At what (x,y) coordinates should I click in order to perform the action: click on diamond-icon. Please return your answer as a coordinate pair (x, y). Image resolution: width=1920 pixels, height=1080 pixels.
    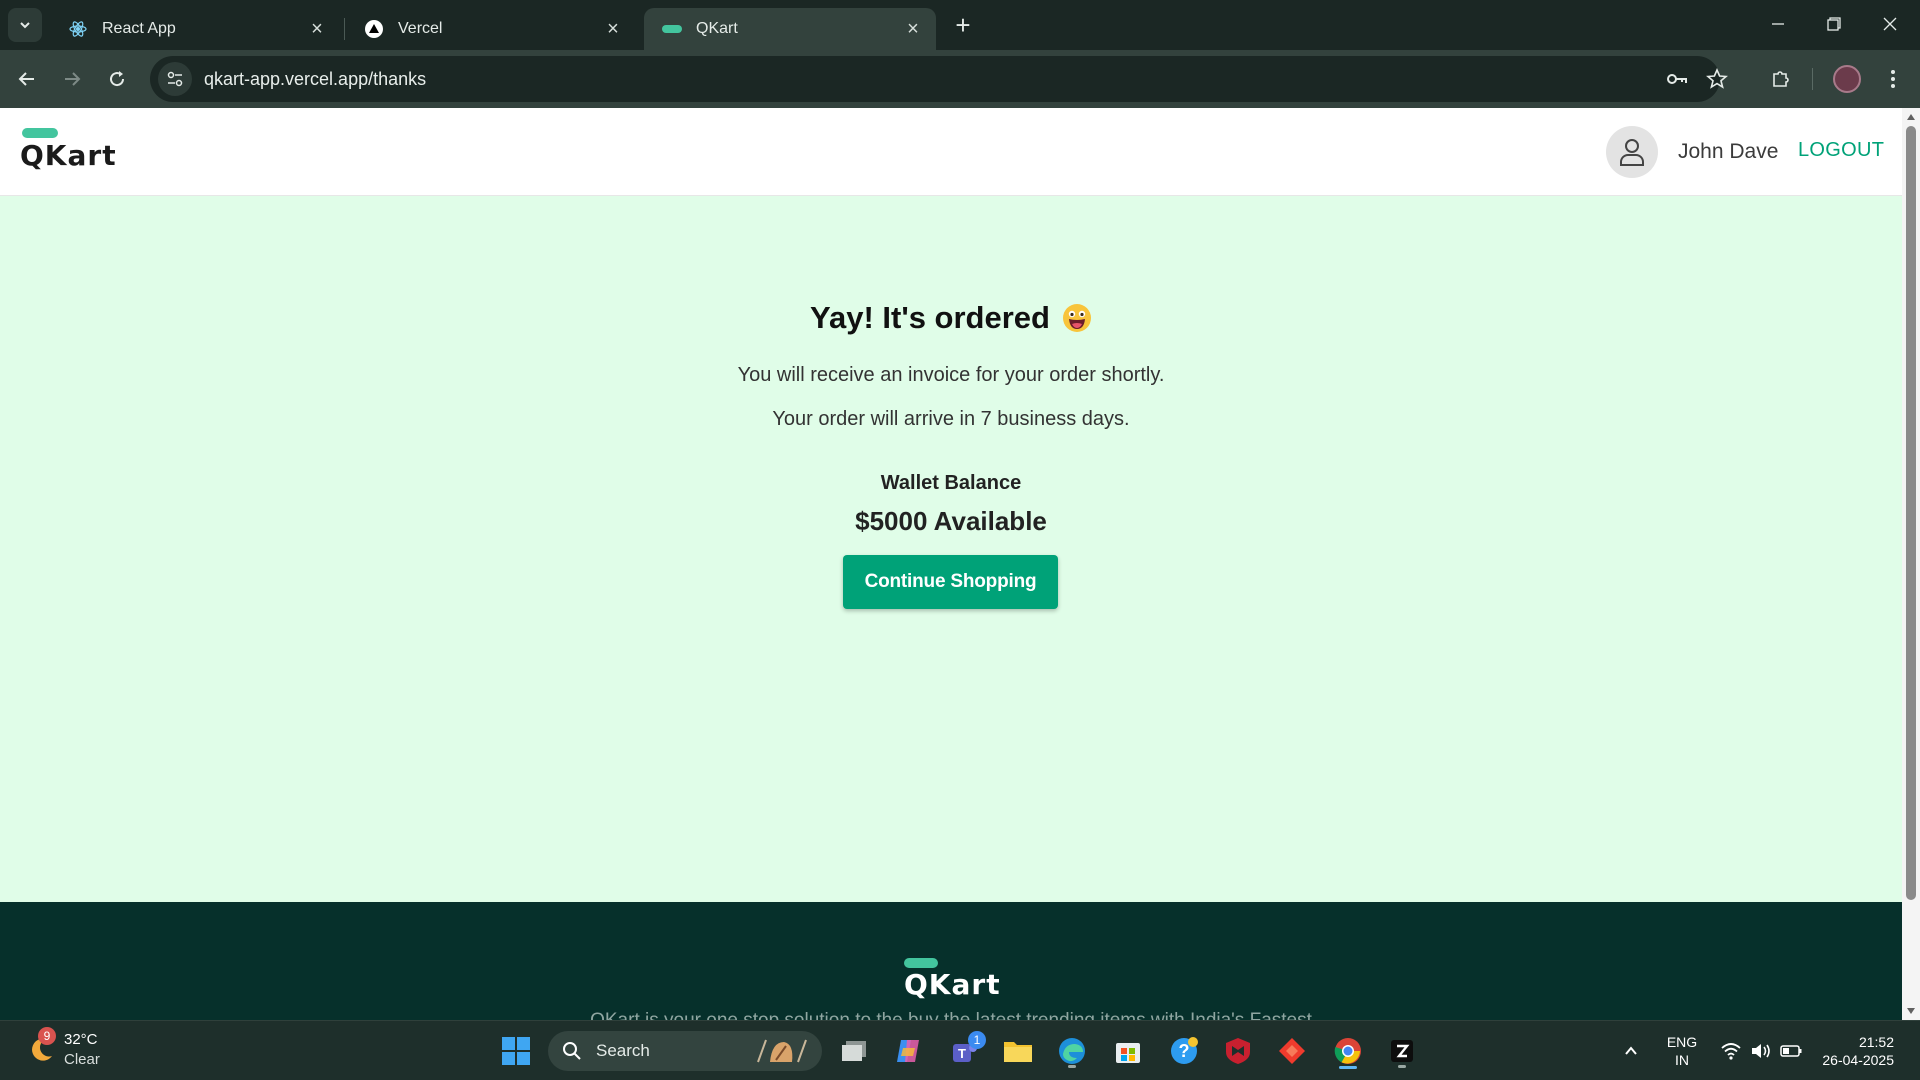
    Looking at the image, I should click on (1292, 1051).